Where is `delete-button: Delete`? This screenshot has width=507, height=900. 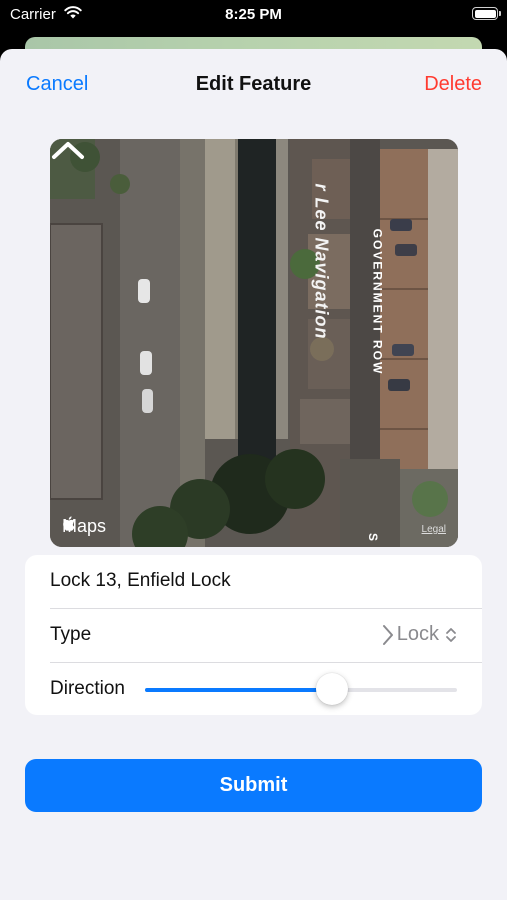
delete-button: Delete is located at coordinates (453, 84).